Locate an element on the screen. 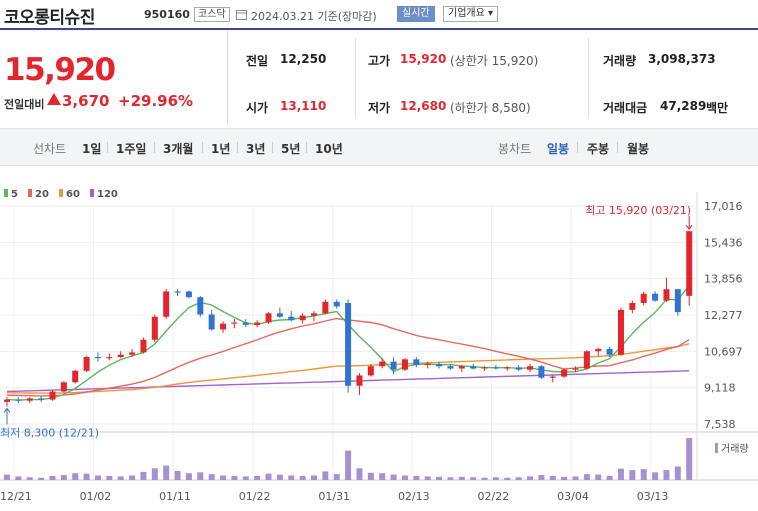 The height and width of the screenshot is (511, 758). candle-chart-label: 봉차트 is located at coordinates (515, 149).